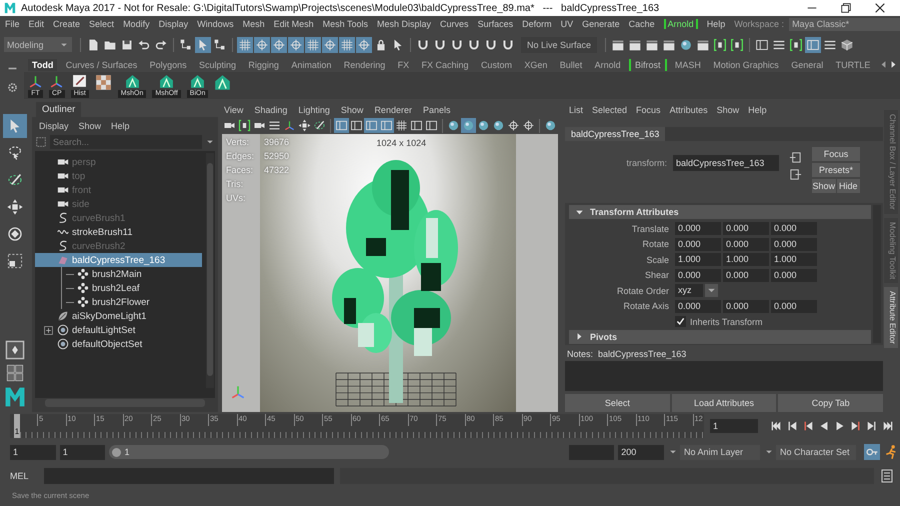  Describe the element at coordinates (724, 376) in the screenshot. I see `notes-field` at that location.